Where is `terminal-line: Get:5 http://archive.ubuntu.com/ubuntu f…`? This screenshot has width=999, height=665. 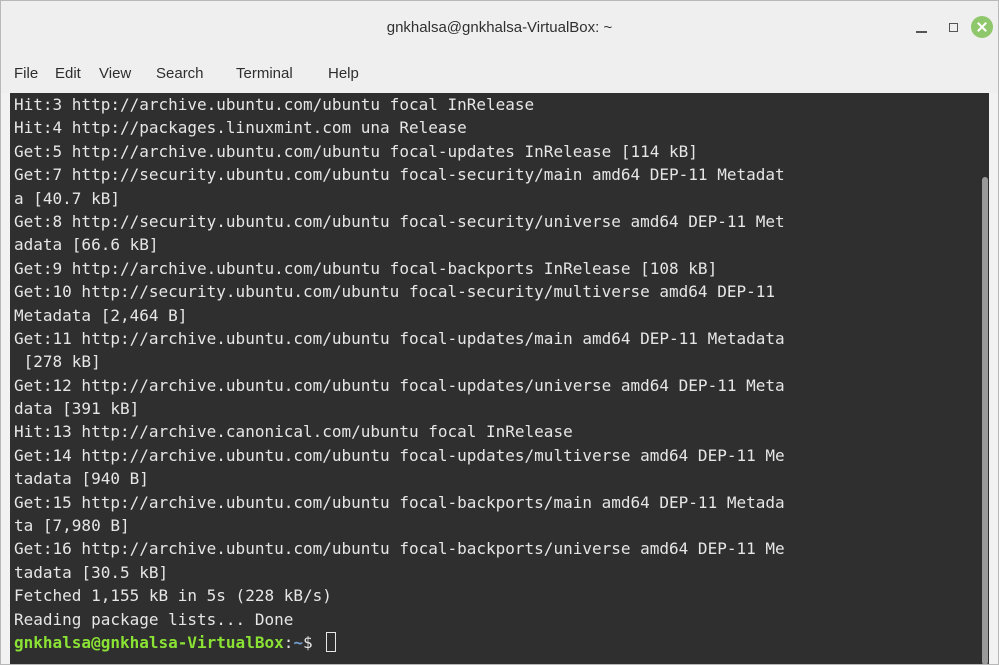
terminal-line: Get:5 http://archive.ubuntu.com/ubuntu f… is located at coordinates (356, 151).